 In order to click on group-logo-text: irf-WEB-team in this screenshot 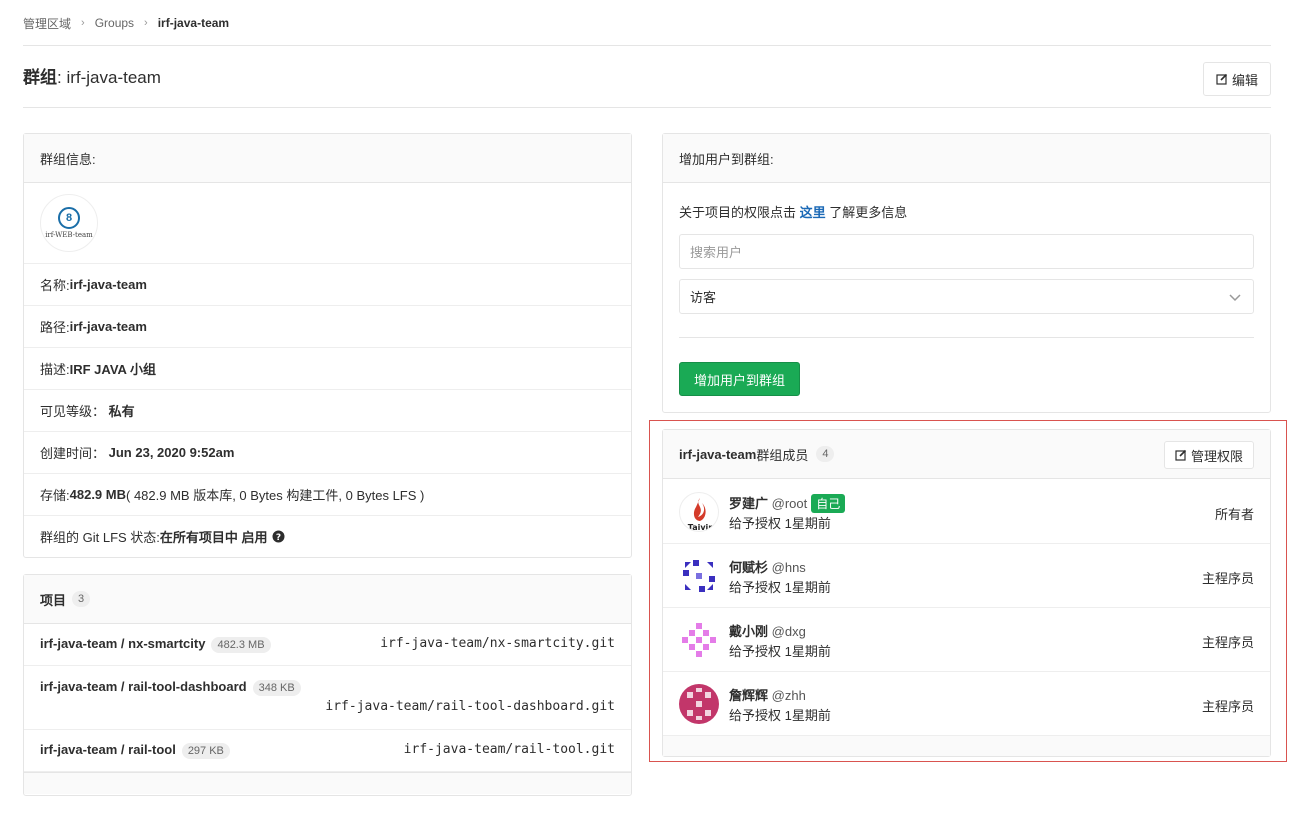, I will do `click(69, 235)`.